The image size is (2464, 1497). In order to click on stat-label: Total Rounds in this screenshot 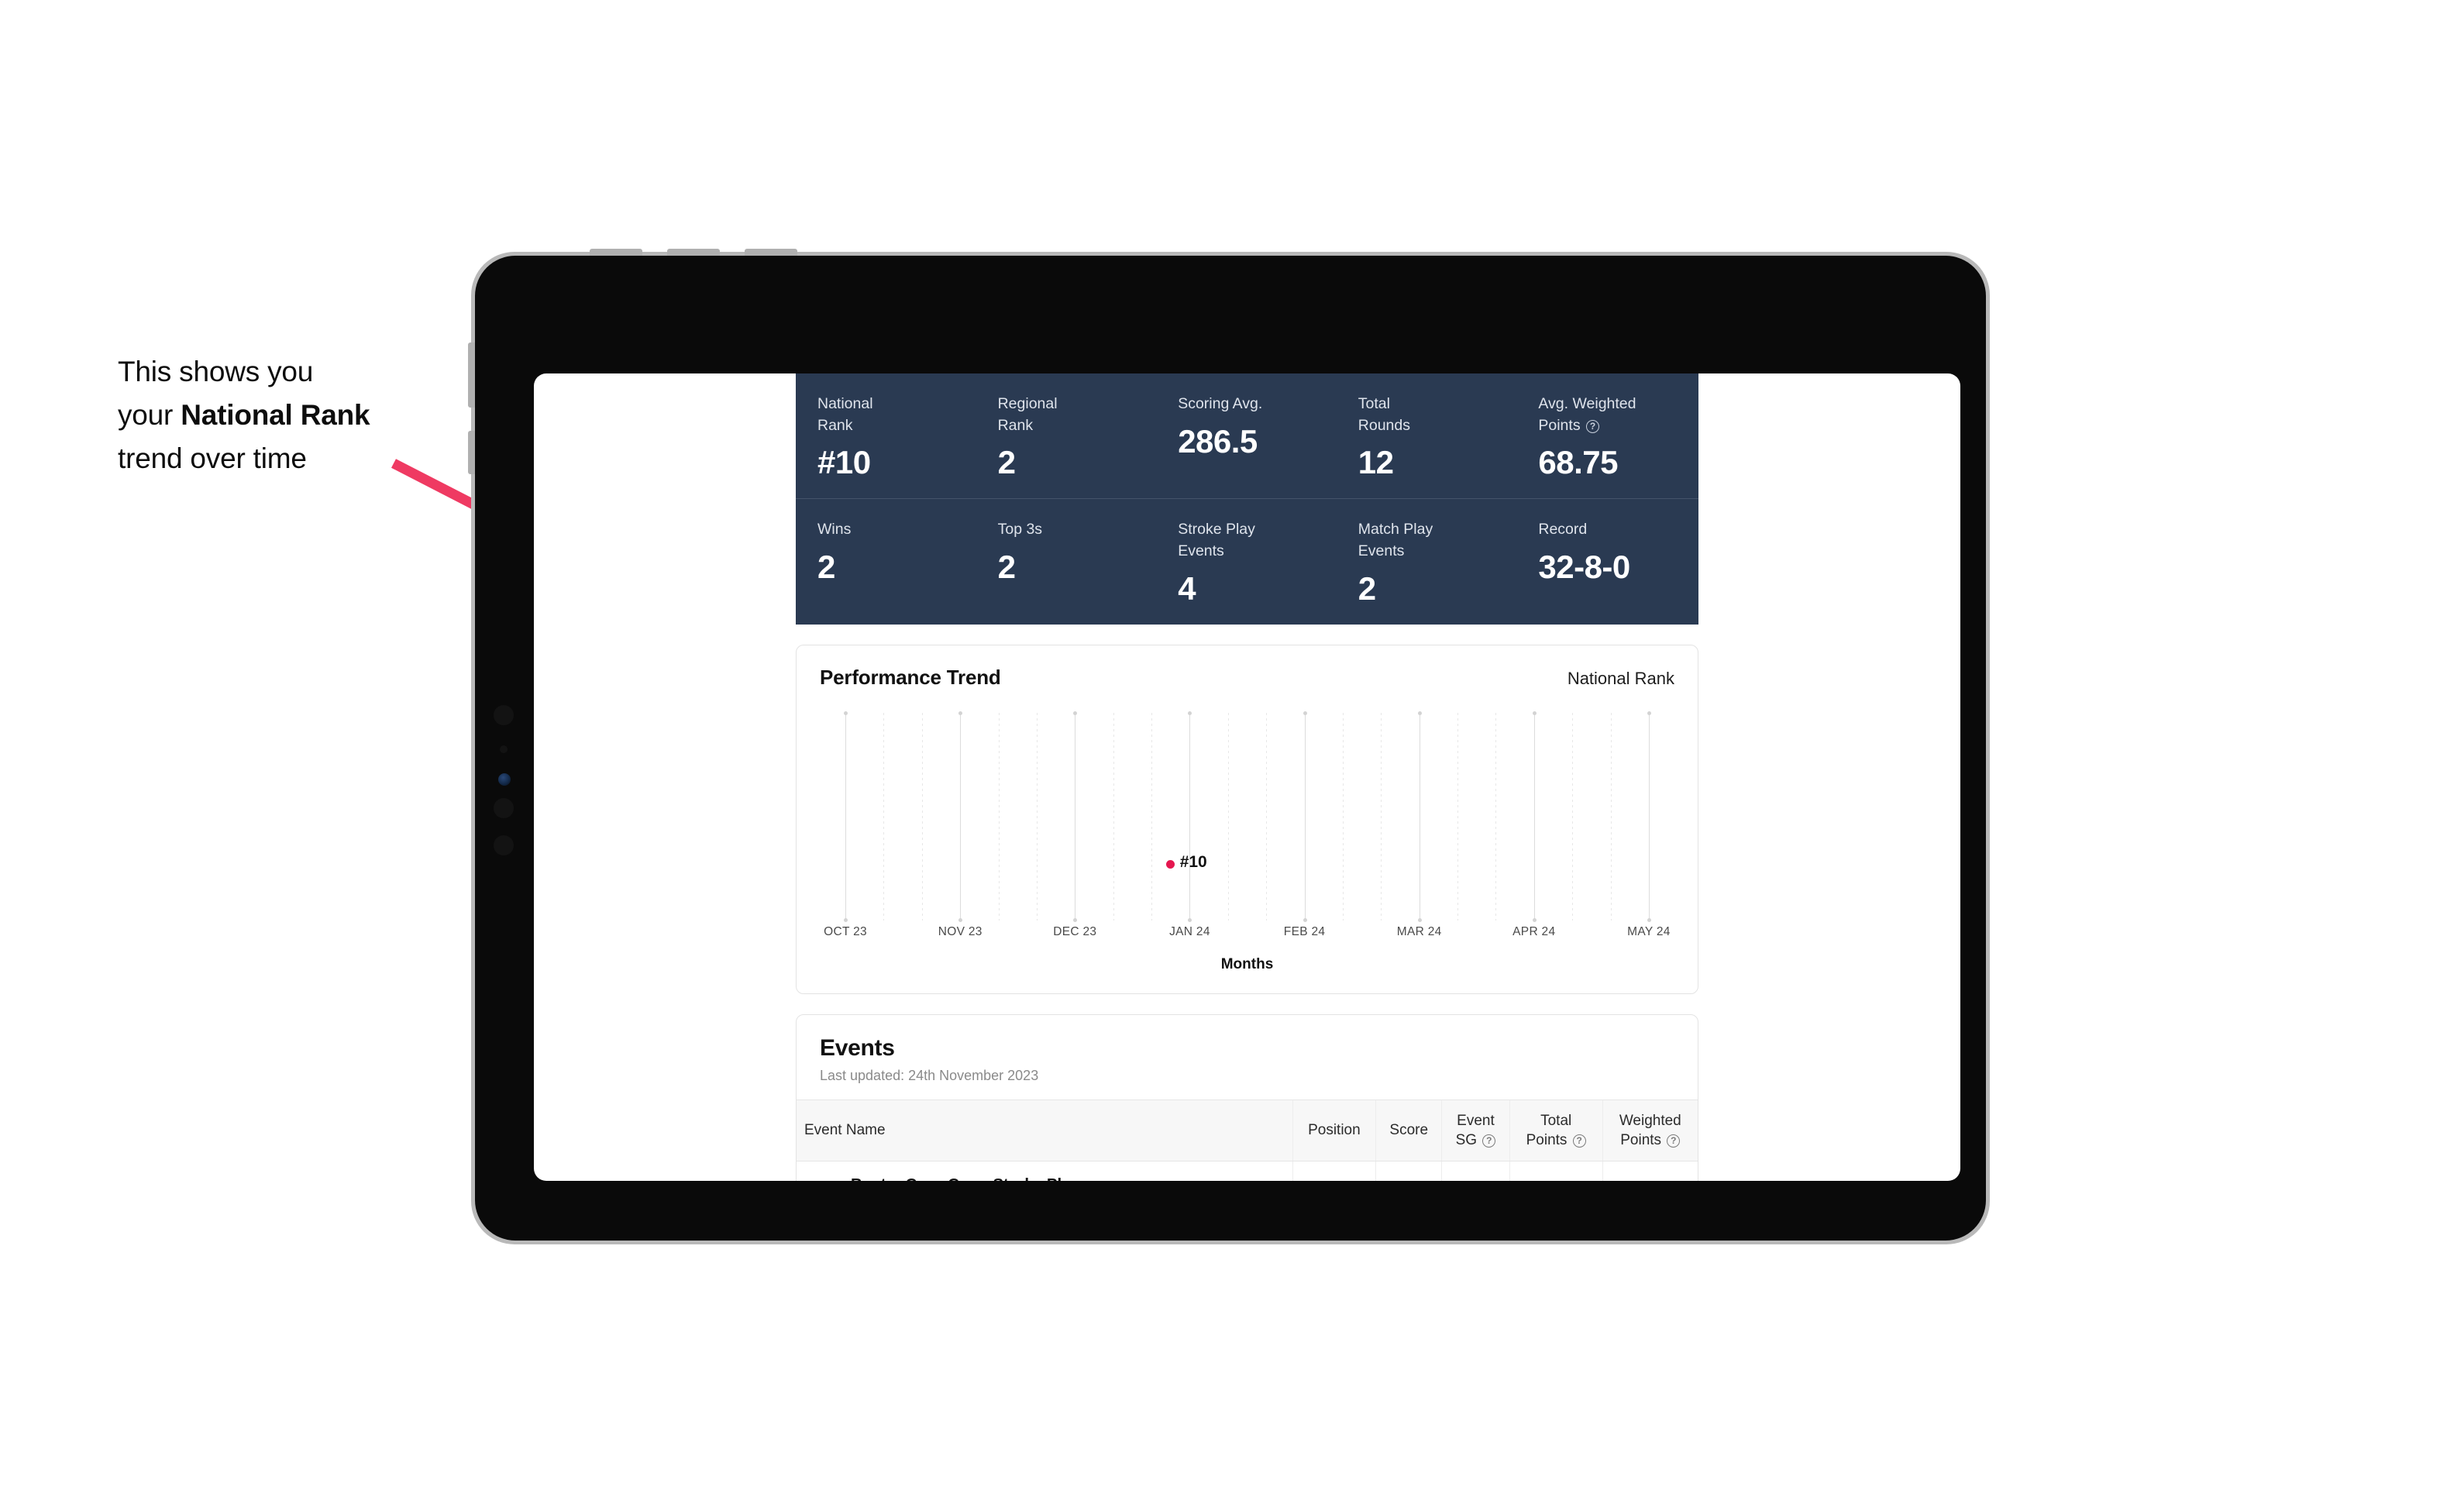, I will do `click(1384, 415)`.